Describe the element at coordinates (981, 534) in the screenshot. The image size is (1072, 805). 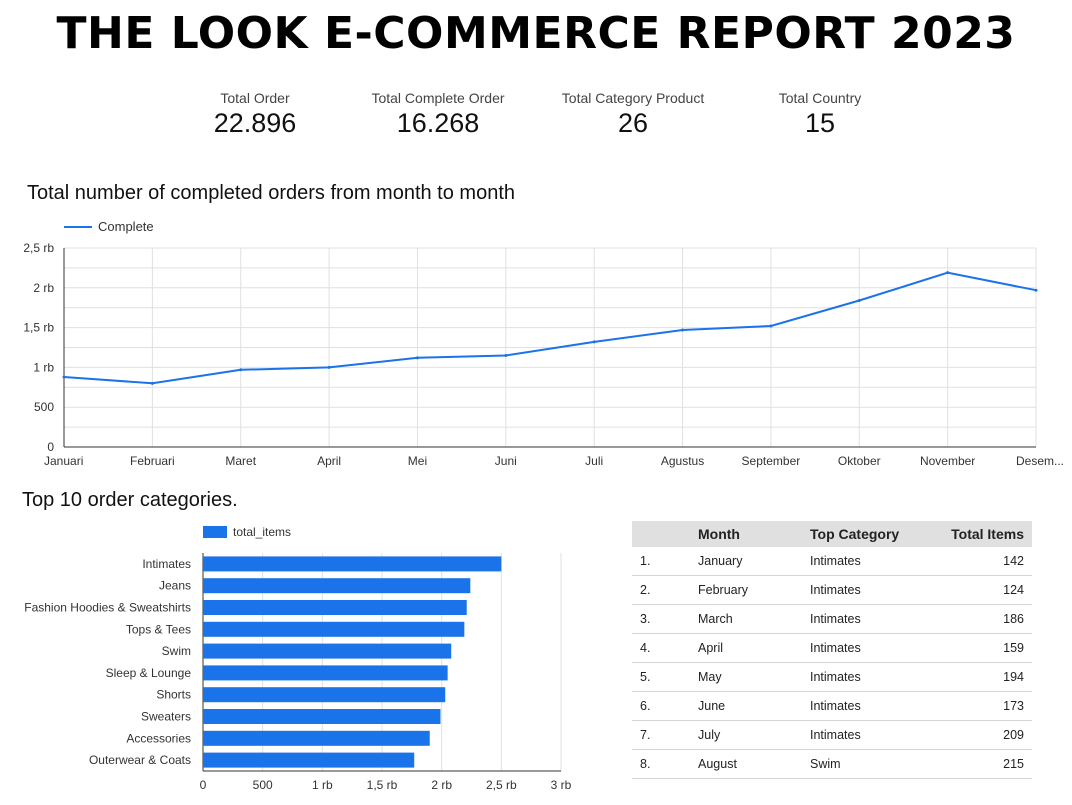
I see `header-total-items: Total Items` at that location.